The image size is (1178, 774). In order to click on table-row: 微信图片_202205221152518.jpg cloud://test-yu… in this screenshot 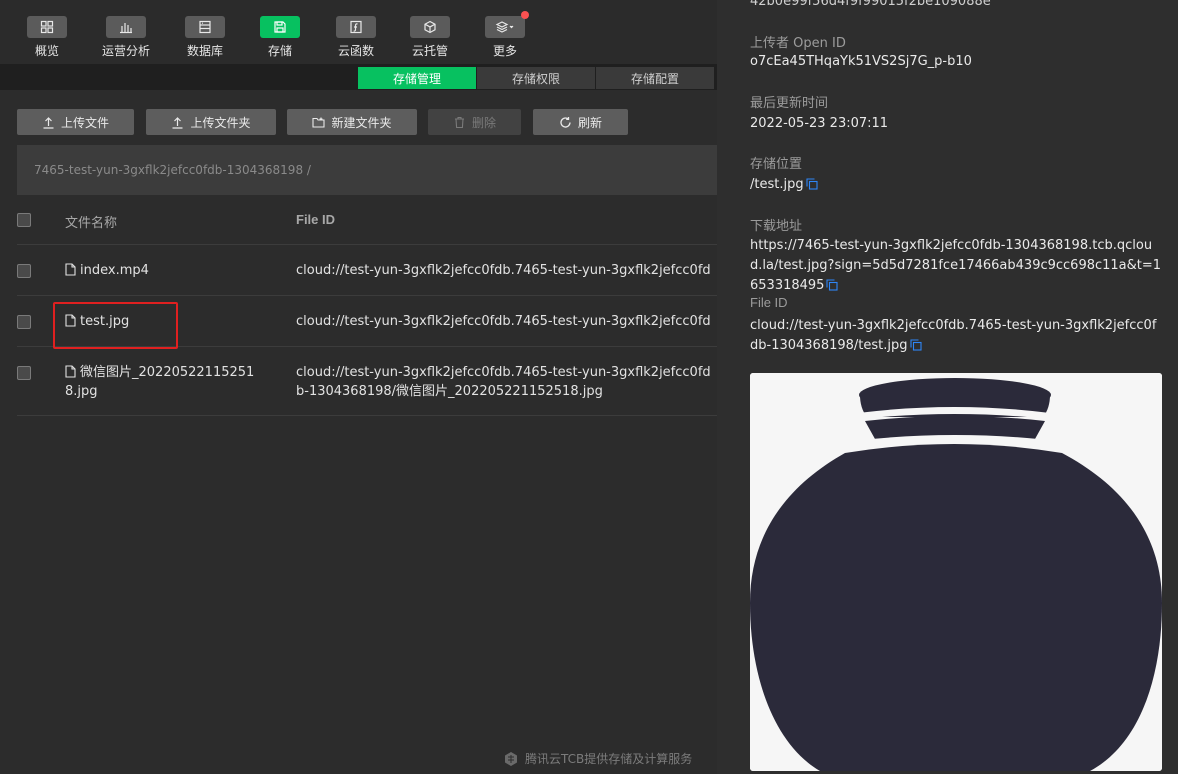, I will do `click(367, 381)`.